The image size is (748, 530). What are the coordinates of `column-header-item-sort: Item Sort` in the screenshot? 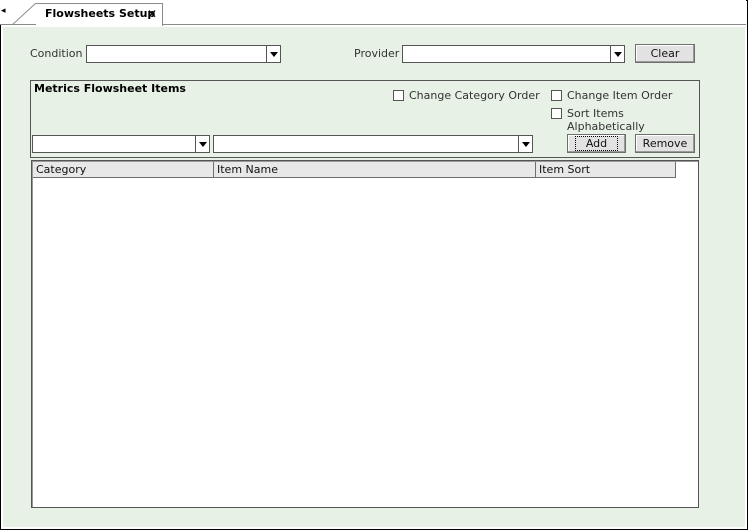 It's located at (606, 170).